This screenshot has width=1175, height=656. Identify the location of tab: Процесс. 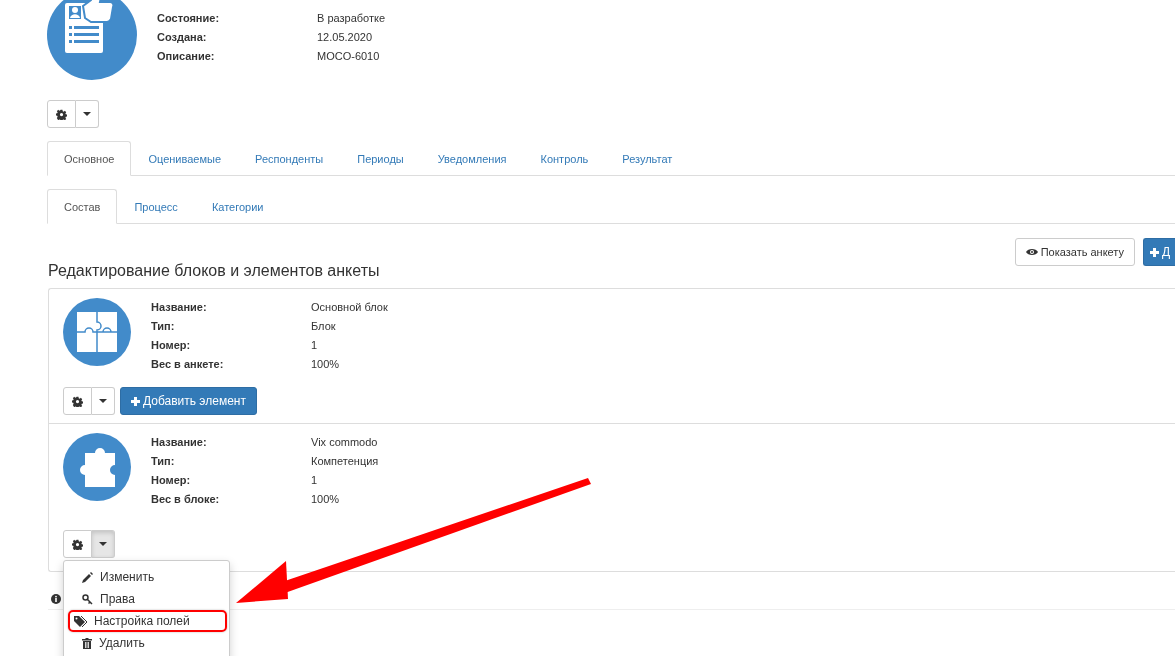
(156, 206).